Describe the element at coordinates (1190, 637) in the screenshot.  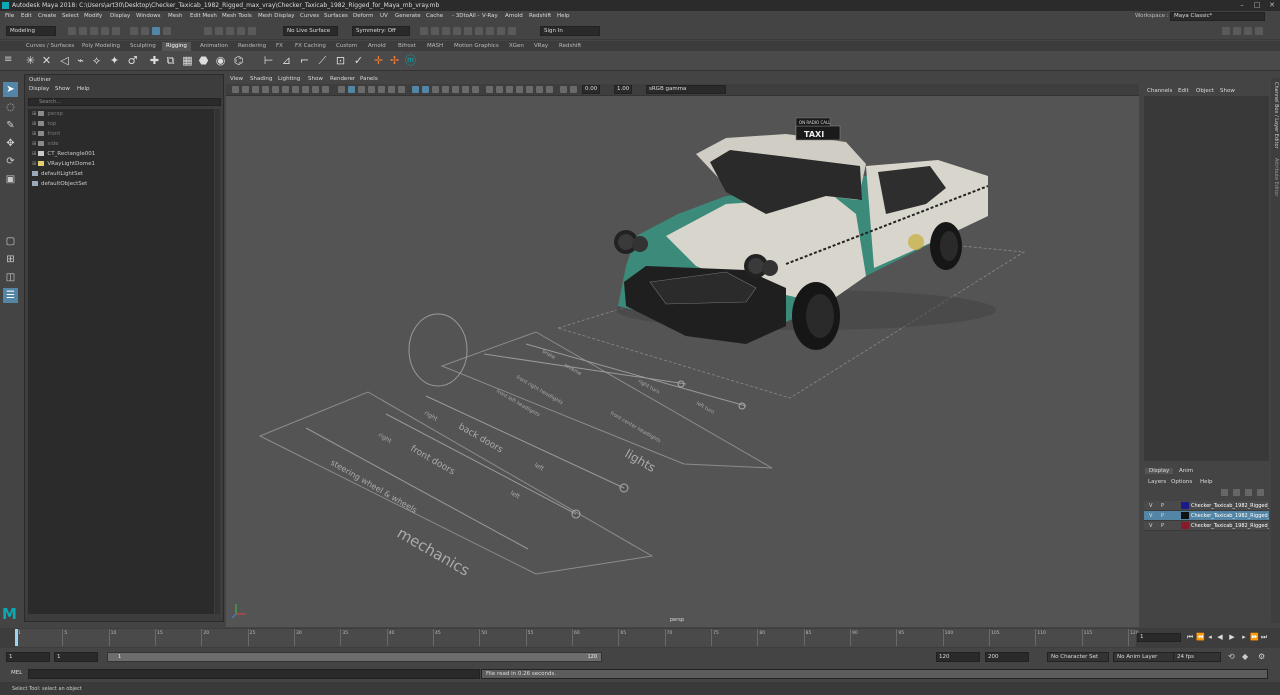
I see `go-to-start-icon: ⏮` at that location.